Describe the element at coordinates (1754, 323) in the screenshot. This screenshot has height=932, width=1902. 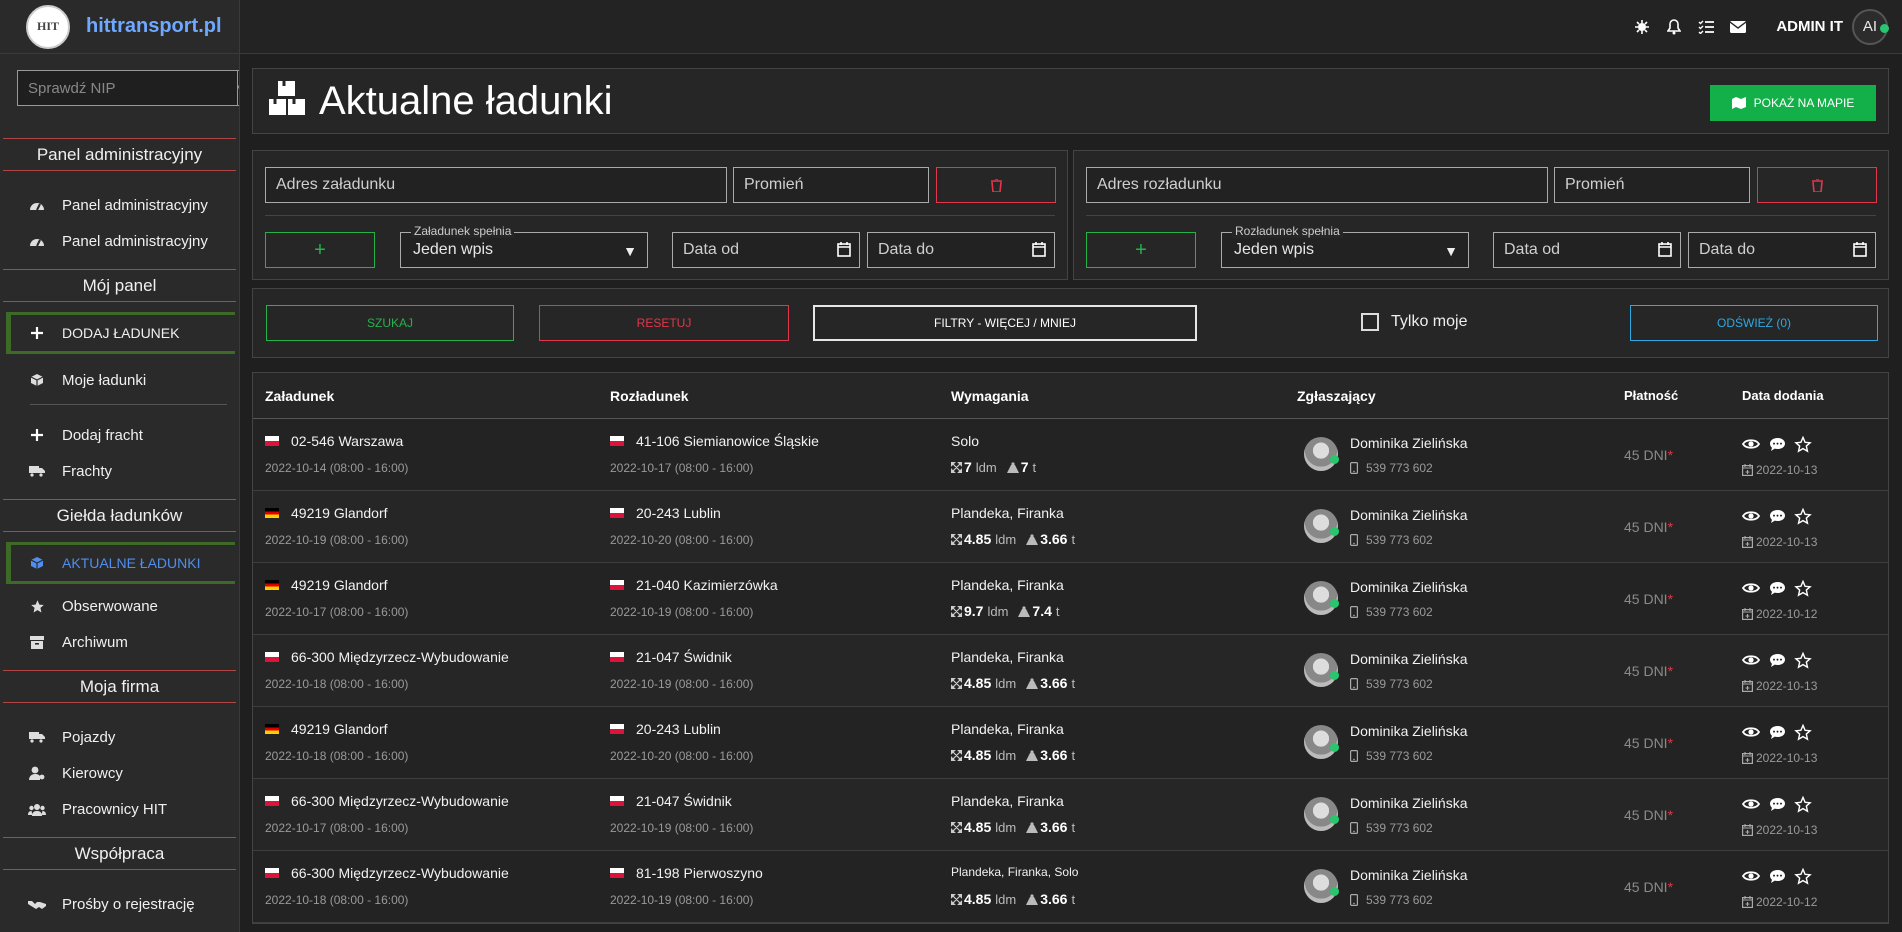
I see `refresh-button: ODŚWIEŻ (0)` at that location.